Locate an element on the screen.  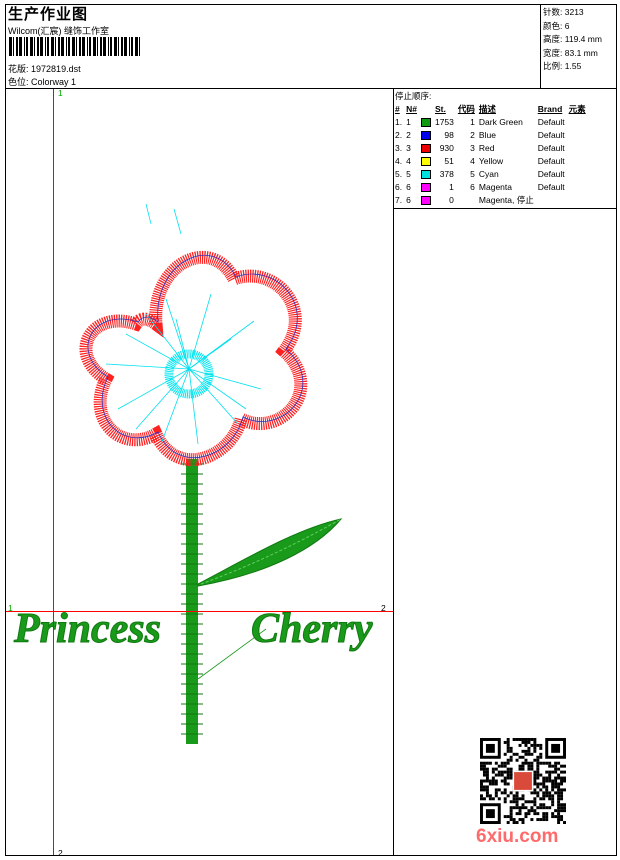
col-code: 代码 is located at coordinates (466, 108).